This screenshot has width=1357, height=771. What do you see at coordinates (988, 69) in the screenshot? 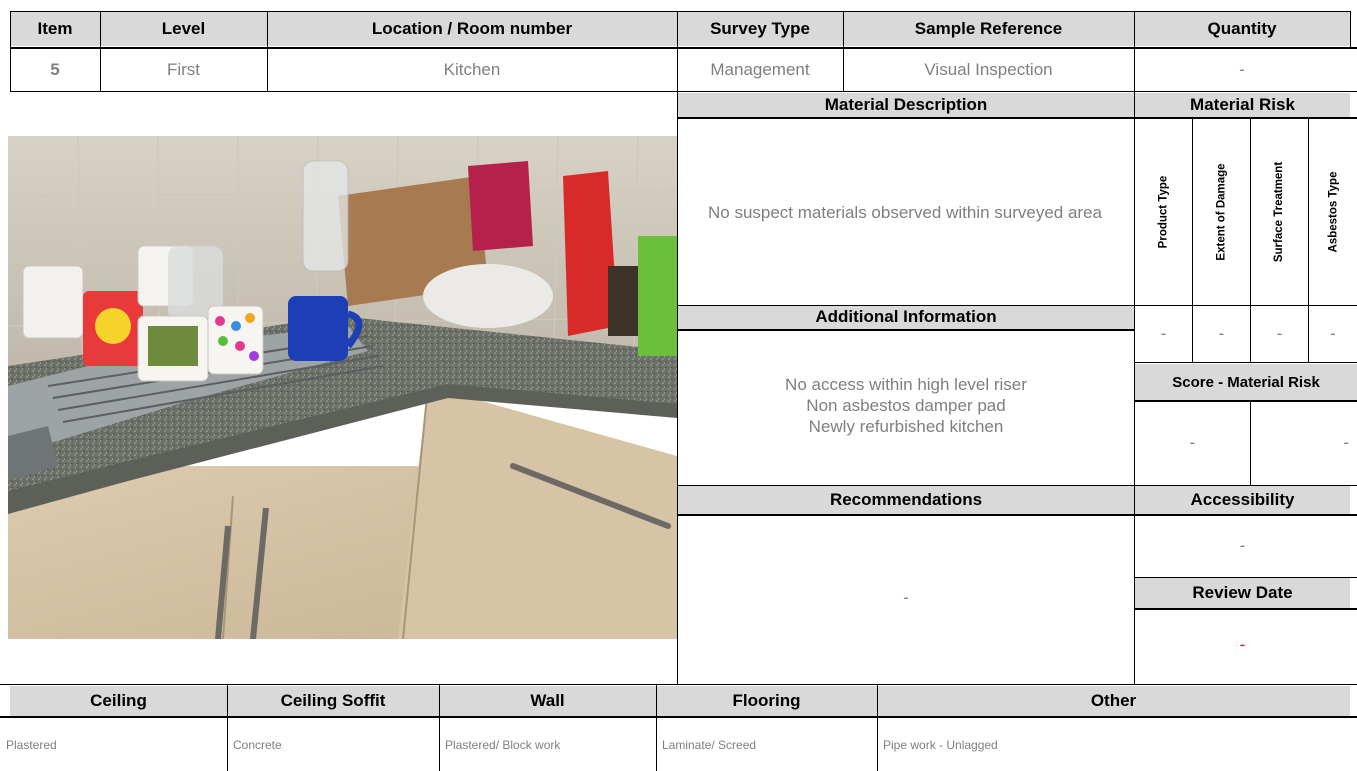
I see `row-sample-reference: Visual Inspection` at bounding box center [988, 69].